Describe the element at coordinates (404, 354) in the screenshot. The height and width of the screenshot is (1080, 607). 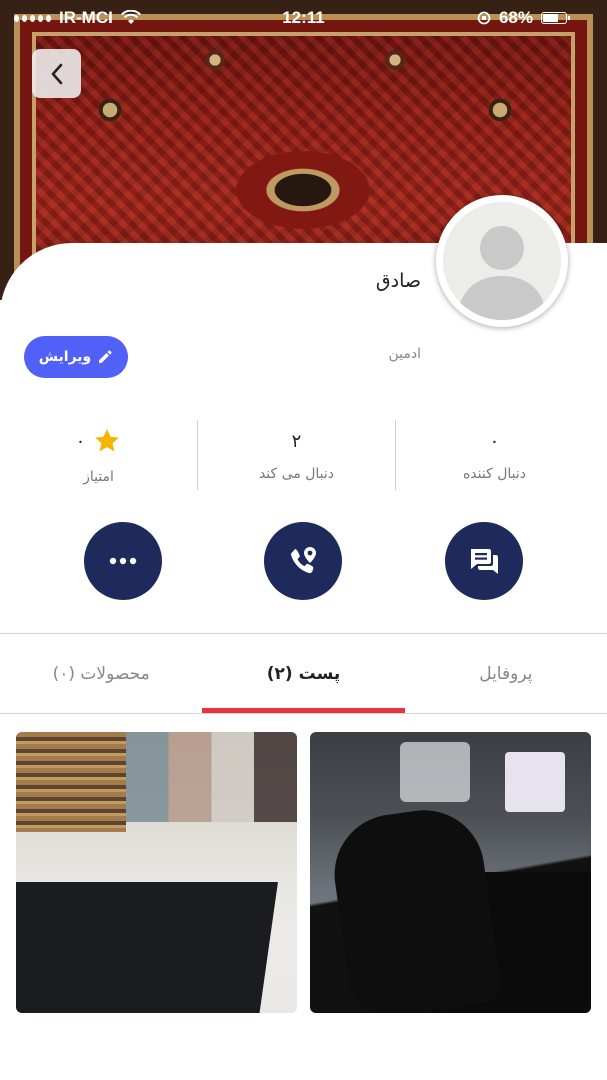
I see `user-role: ادمین` at that location.